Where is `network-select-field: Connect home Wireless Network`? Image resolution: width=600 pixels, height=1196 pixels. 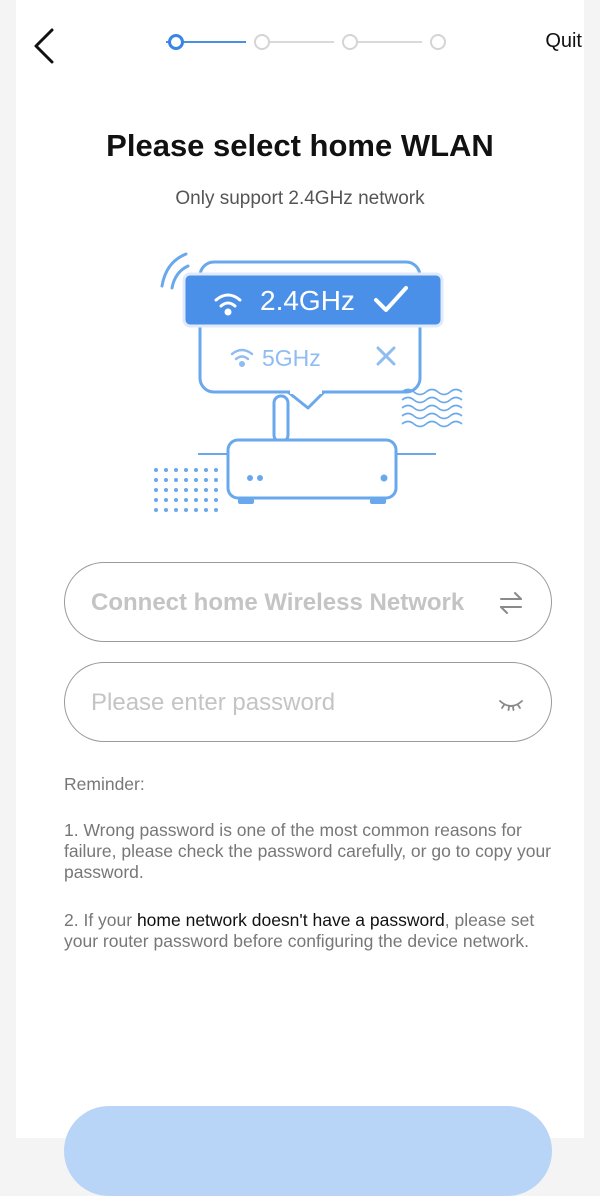
network-select-field: Connect home Wireless Network is located at coordinates (308, 602).